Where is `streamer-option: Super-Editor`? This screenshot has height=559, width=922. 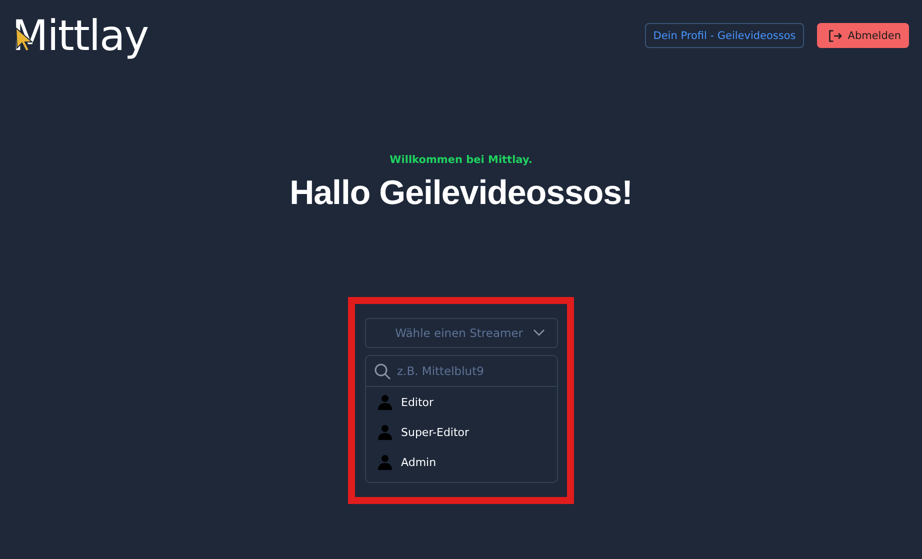 streamer-option: Super-Editor is located at coordinates (461, 432).